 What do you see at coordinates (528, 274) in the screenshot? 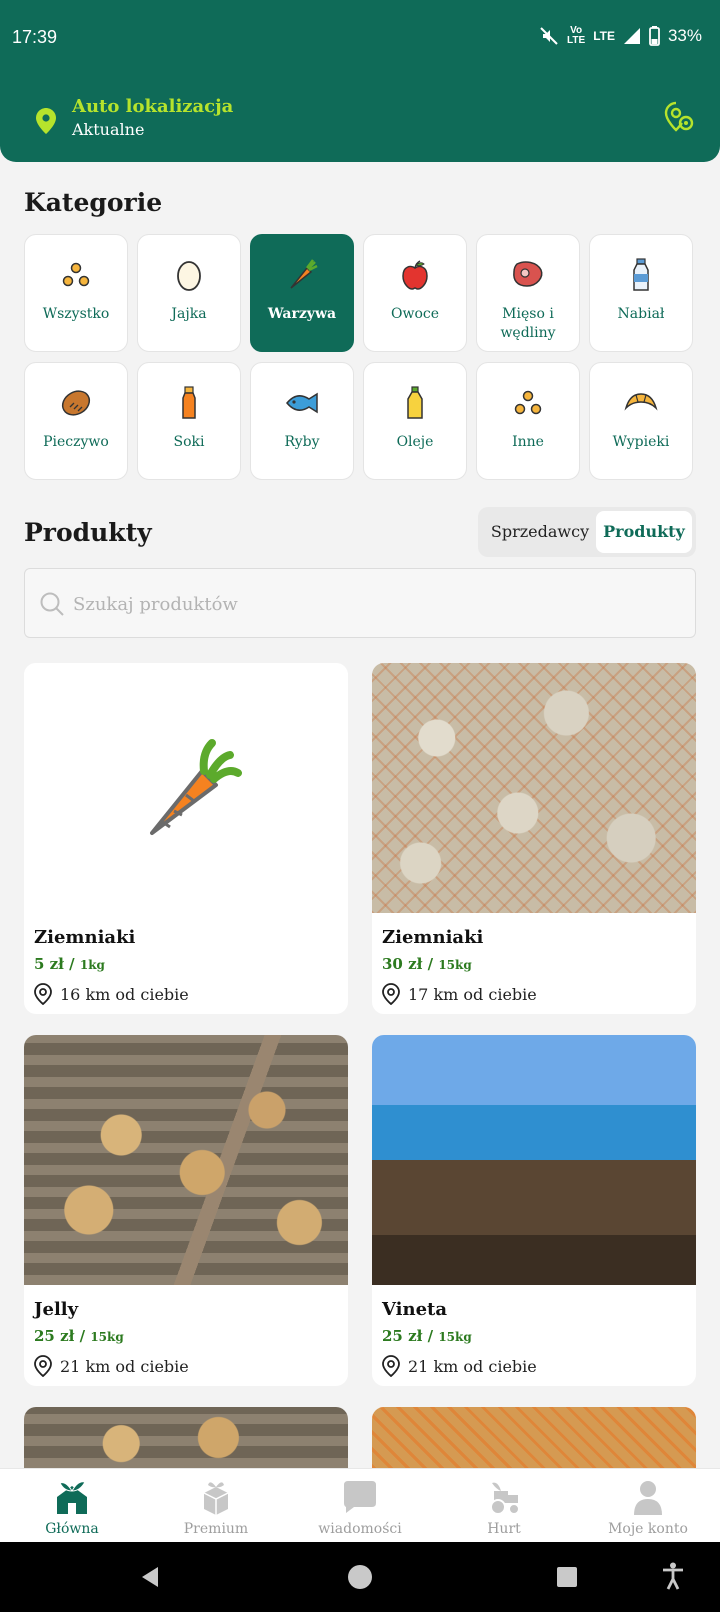
I see `meat-icon` at bounding box center [528, 274].